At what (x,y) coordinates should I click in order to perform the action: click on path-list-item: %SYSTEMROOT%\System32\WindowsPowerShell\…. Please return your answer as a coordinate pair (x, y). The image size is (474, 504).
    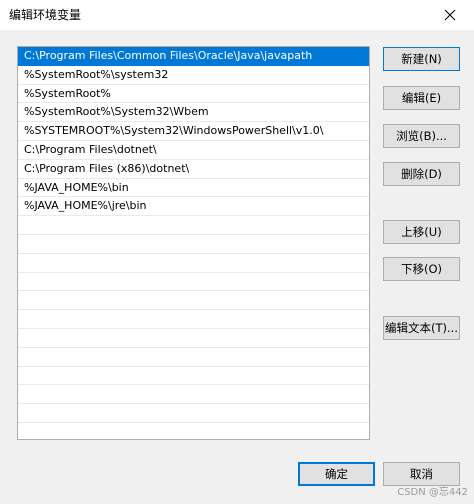
    Looking at the image, I should click on (193, 131).